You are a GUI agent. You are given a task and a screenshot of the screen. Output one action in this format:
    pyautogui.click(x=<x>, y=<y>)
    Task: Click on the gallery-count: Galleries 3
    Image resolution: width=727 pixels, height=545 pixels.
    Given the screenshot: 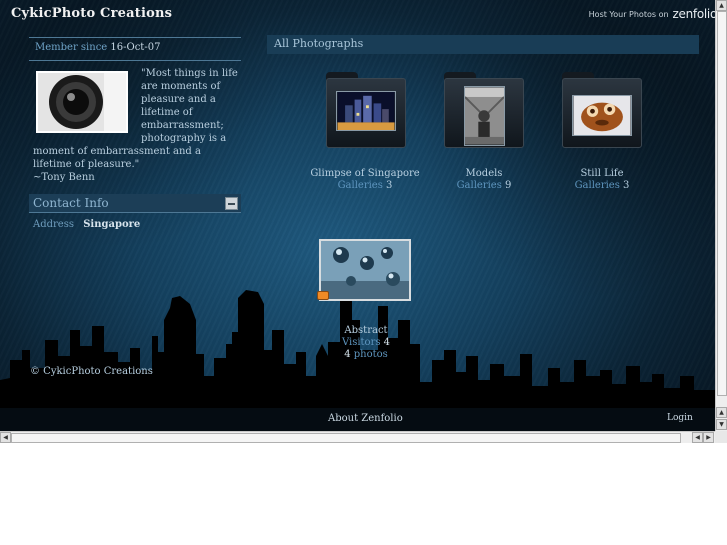 What is the action you would take?
    pyautogui.click(x=602, y=185)
    